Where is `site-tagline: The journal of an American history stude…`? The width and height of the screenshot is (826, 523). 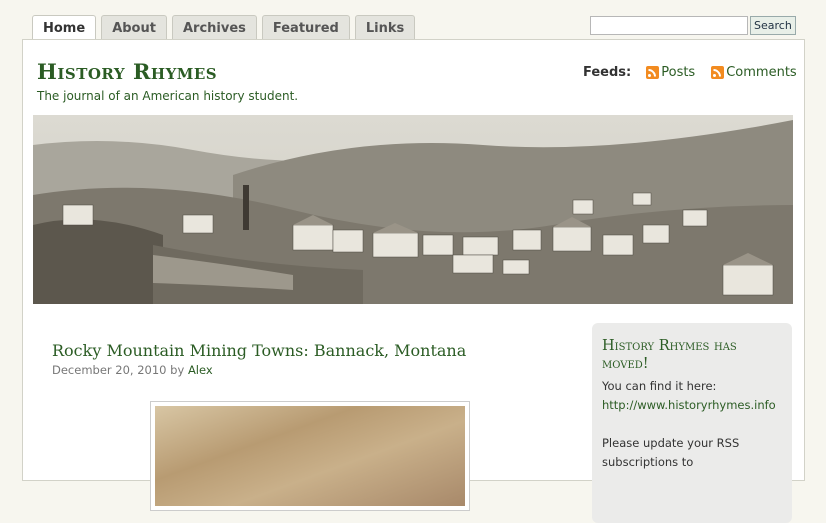 site-tagline: The journal of an American history stude… is located at coordinates (168, 96).